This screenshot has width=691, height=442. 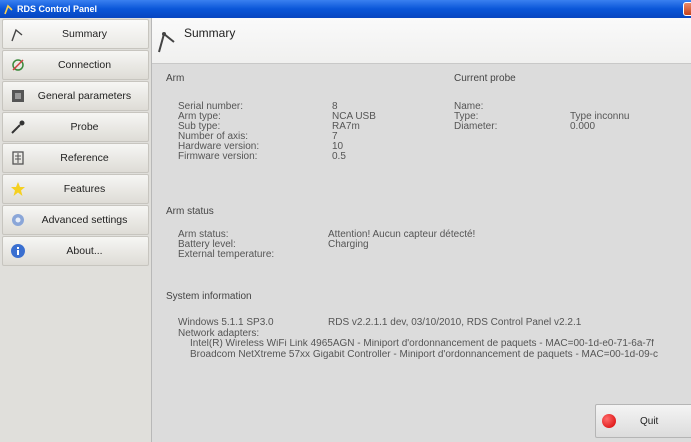 I want to click on sidebar-item-summary: Summary, so click(x=75, y=34).